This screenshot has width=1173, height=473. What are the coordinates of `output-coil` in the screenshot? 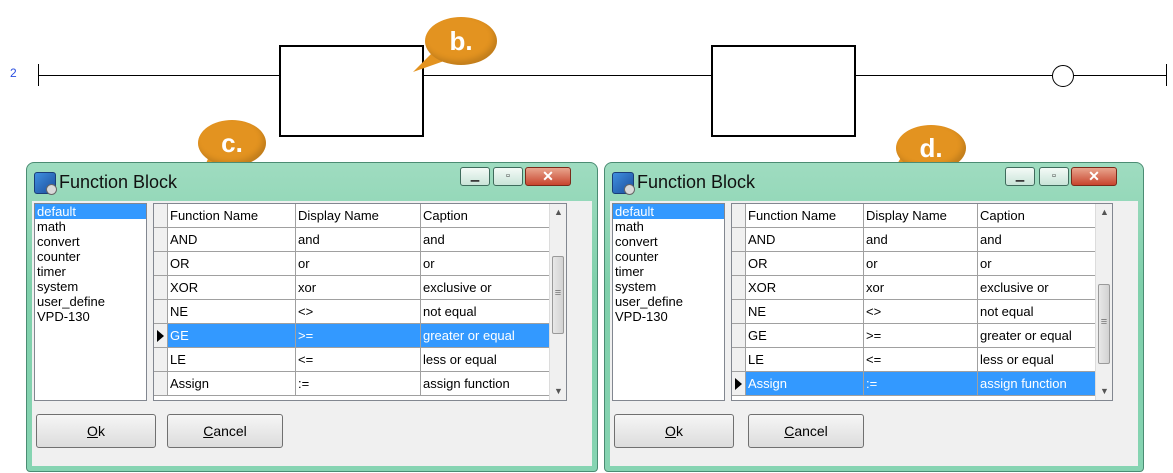 It's located at (1063, 76).